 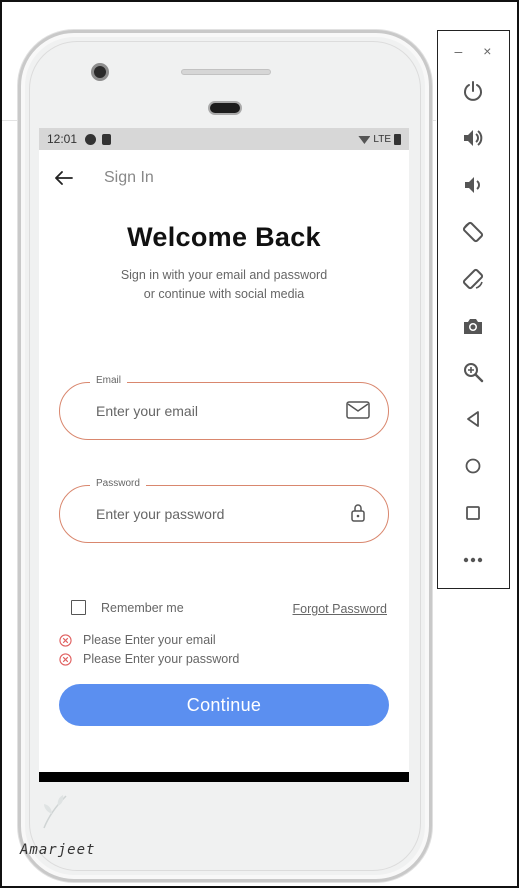 I want to click on email-field: Email, so click(x=224, y=407).